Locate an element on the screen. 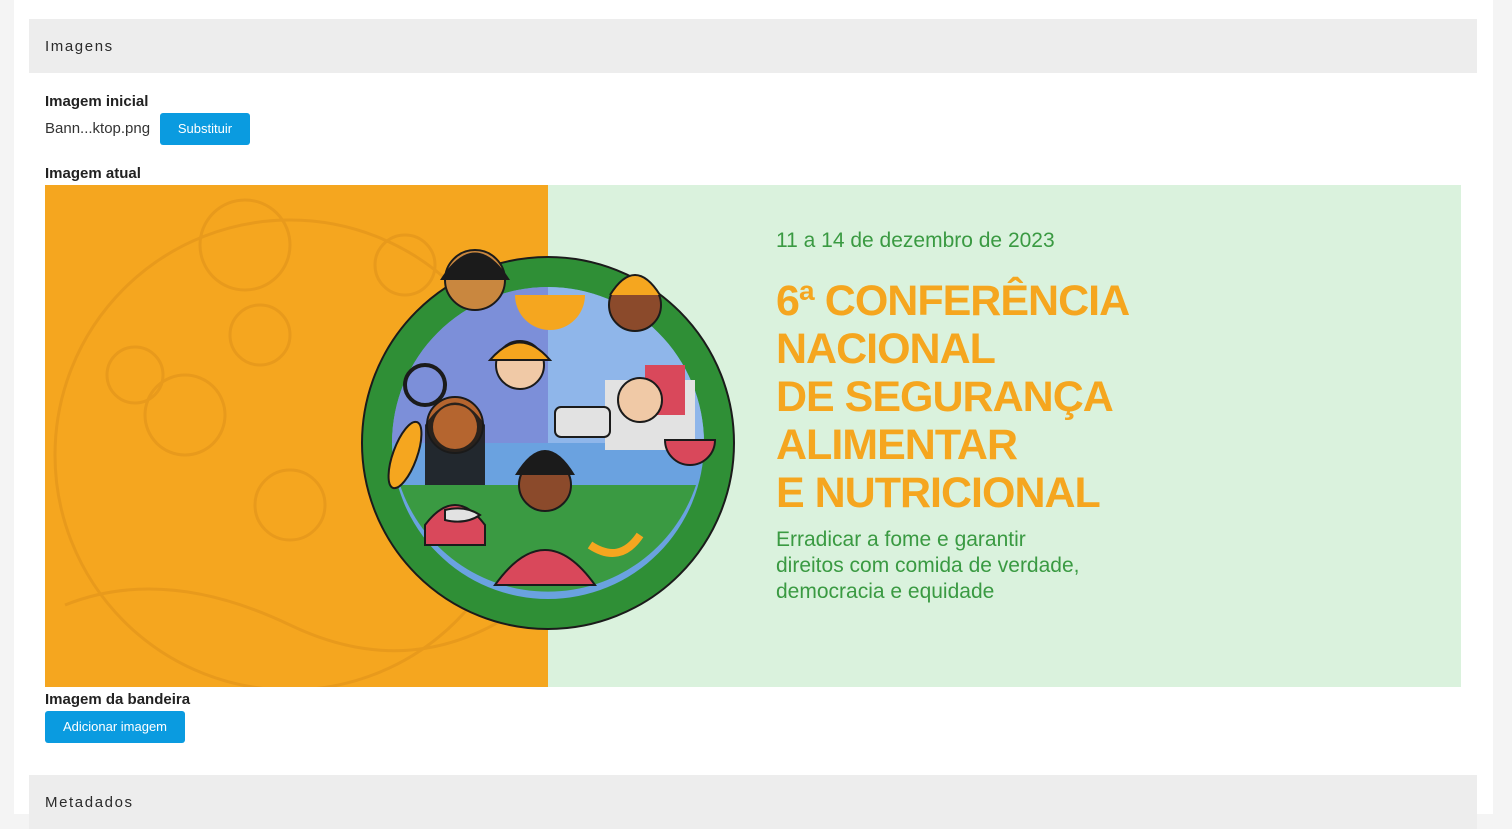  section-title: Imagens is located at coordinates (79, 46).